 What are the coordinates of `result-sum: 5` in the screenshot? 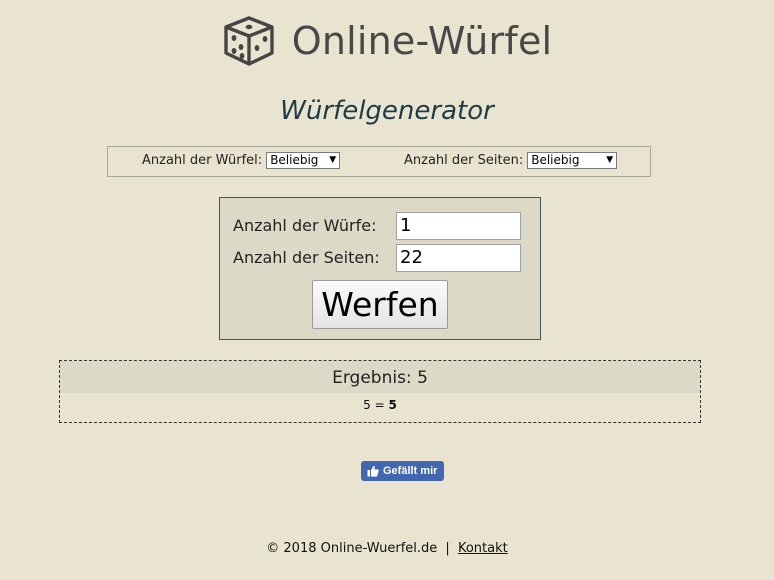 It's located at (392, 405).